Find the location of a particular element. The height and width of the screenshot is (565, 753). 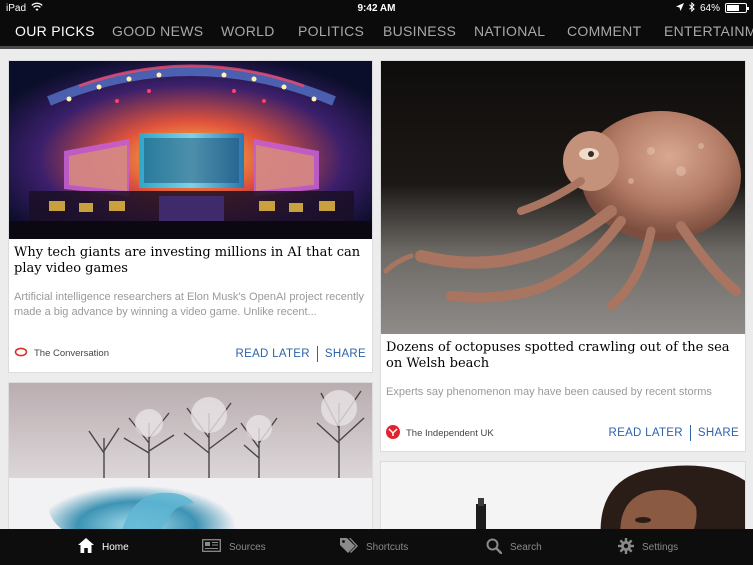

home-icon is located at coordinates (86, 547).